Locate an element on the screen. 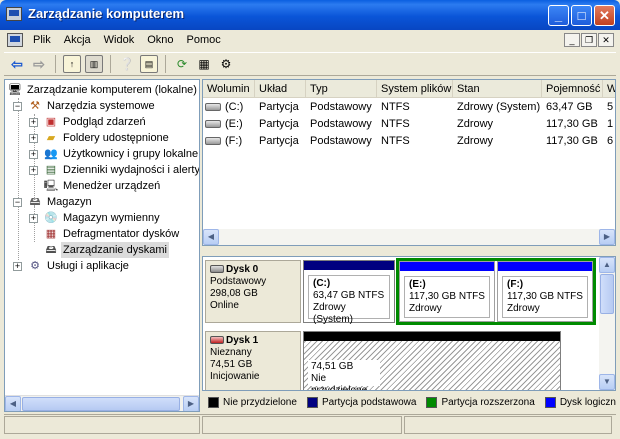  tree-item-root: 🖥 Zarządzanie komputerem (lokalne) is located at coordinates (102, 90).